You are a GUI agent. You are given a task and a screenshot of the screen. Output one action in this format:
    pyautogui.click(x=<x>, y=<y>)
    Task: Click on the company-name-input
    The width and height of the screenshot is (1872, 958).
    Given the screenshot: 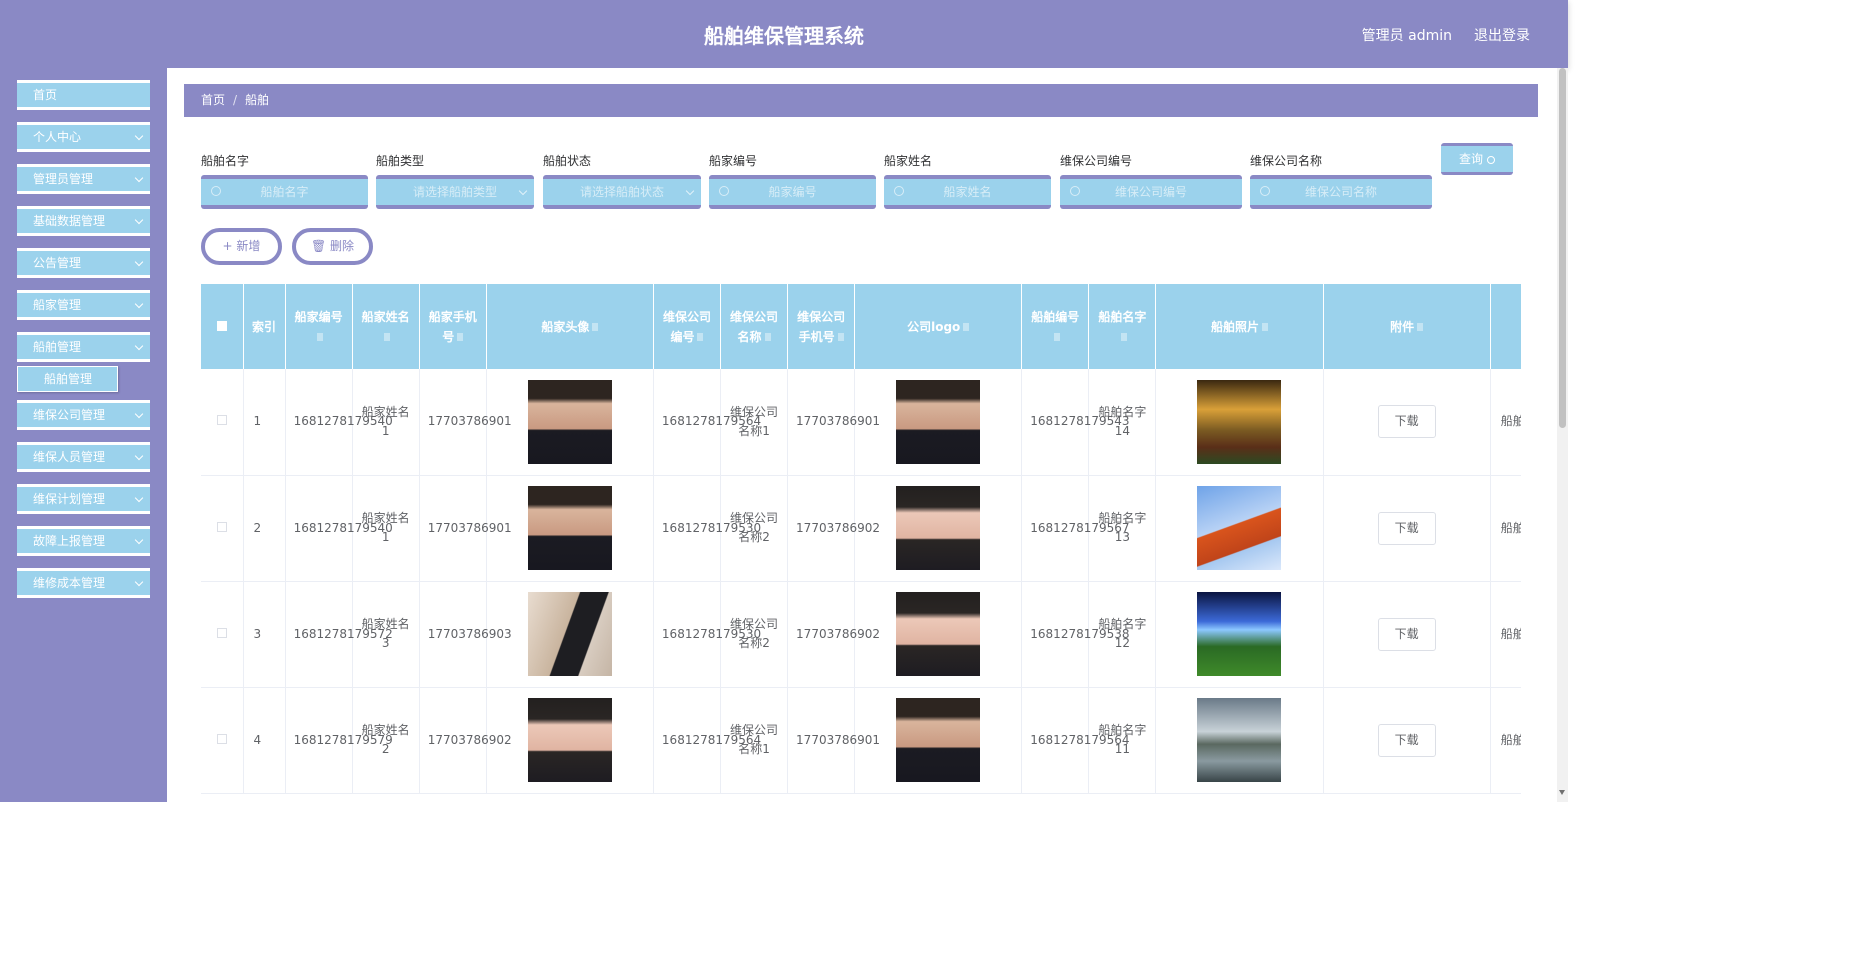 What is the action you would take?
    pyautogui.click(x=1341, y=192)
    